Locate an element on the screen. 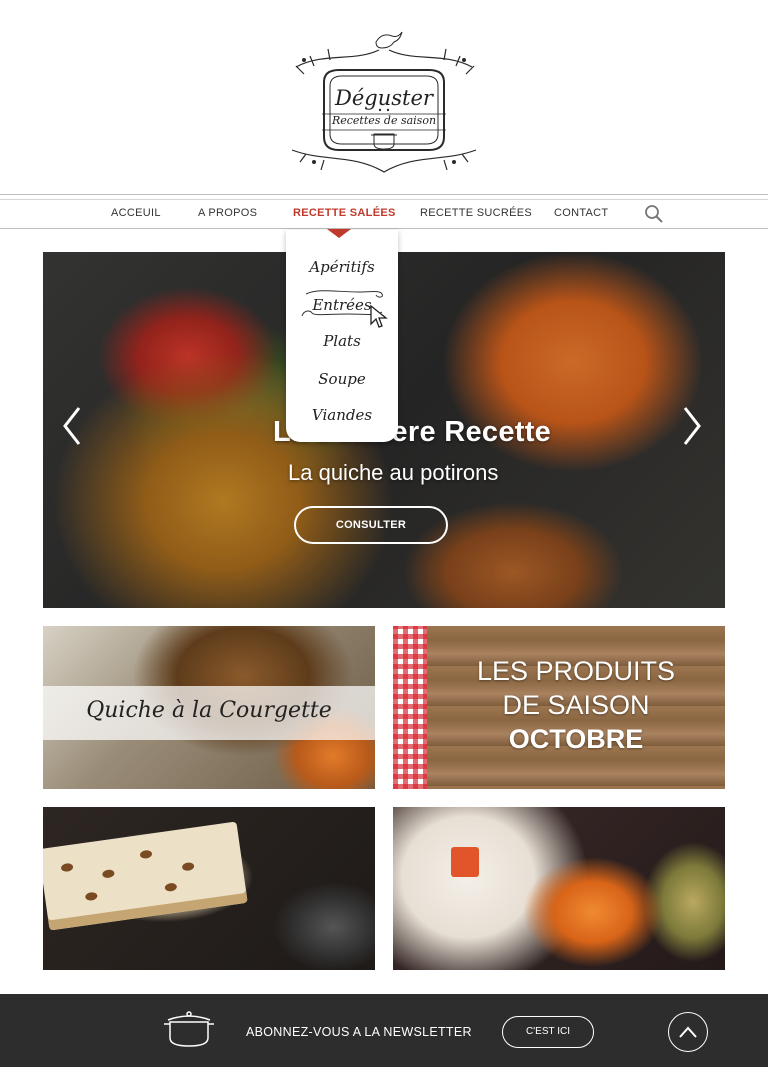  dropdown-item-viandes: Viandes is located at coordinates (342, 415).